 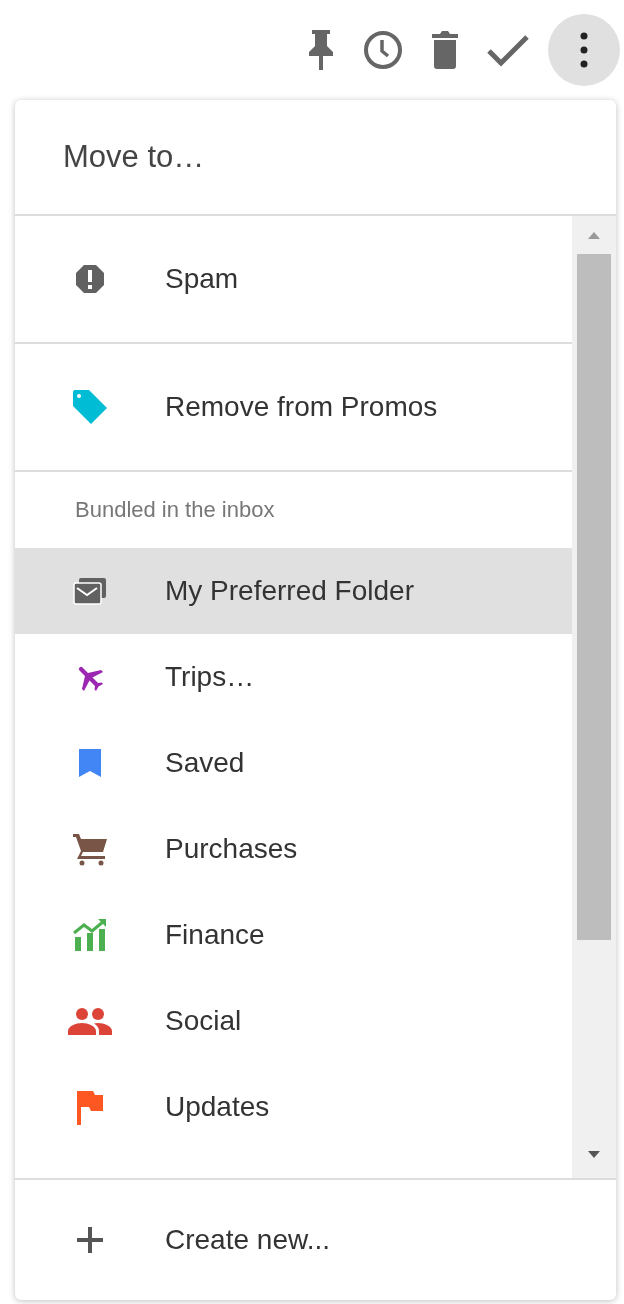 What do you see at coordinates (231, 849) in the screenshot?
I see `folder-label: Purchases` at bounding box center [231, 849].